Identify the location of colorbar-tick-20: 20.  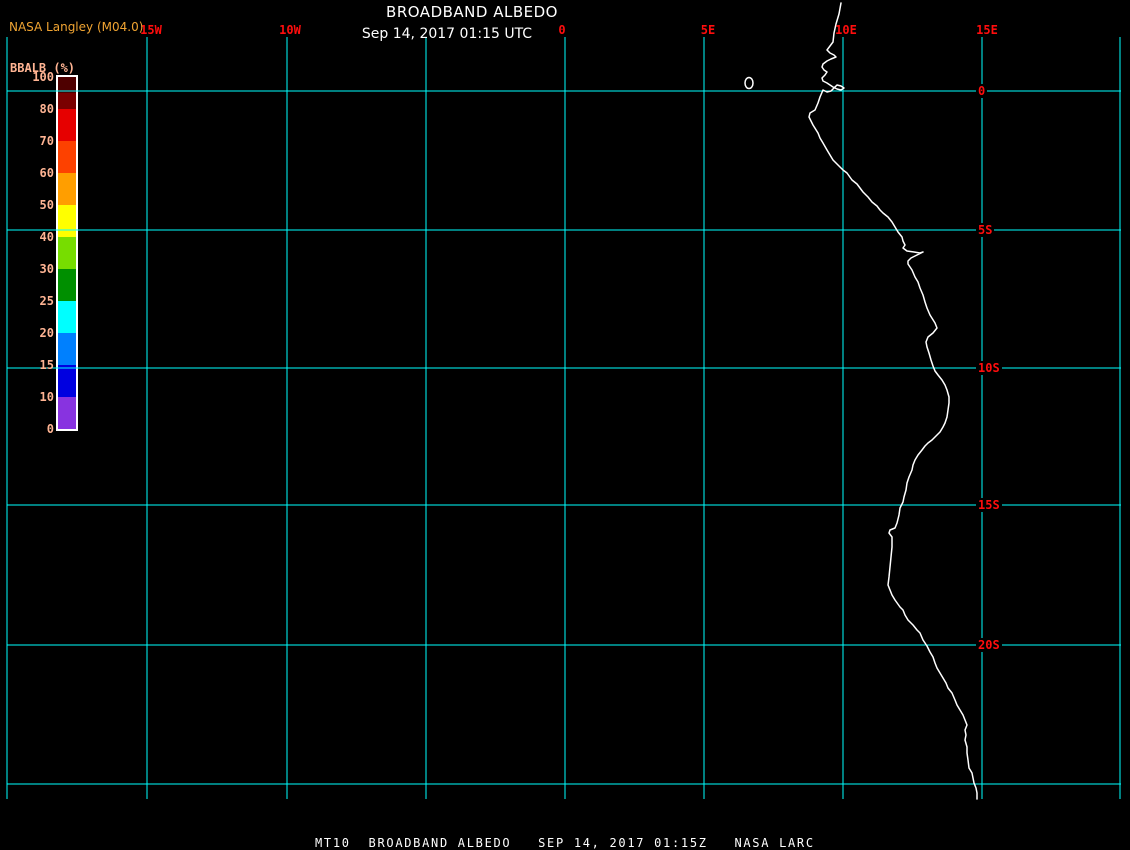
(46, 333).